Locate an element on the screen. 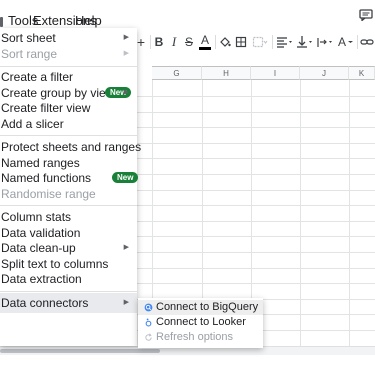 The height and width of the screenshot is (366, 375). comment-icon is located at coordinates (366, 15).